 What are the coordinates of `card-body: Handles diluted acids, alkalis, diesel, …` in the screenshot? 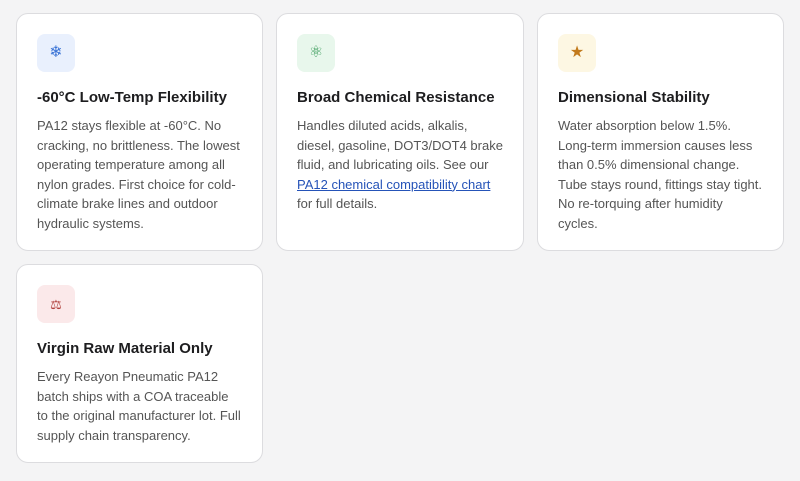 It's located at (400, 165).